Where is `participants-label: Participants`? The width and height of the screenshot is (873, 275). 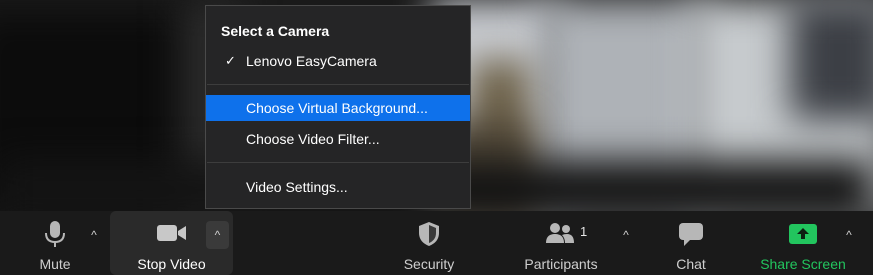
participants-label: Participants is located at coordinates (561, 264).